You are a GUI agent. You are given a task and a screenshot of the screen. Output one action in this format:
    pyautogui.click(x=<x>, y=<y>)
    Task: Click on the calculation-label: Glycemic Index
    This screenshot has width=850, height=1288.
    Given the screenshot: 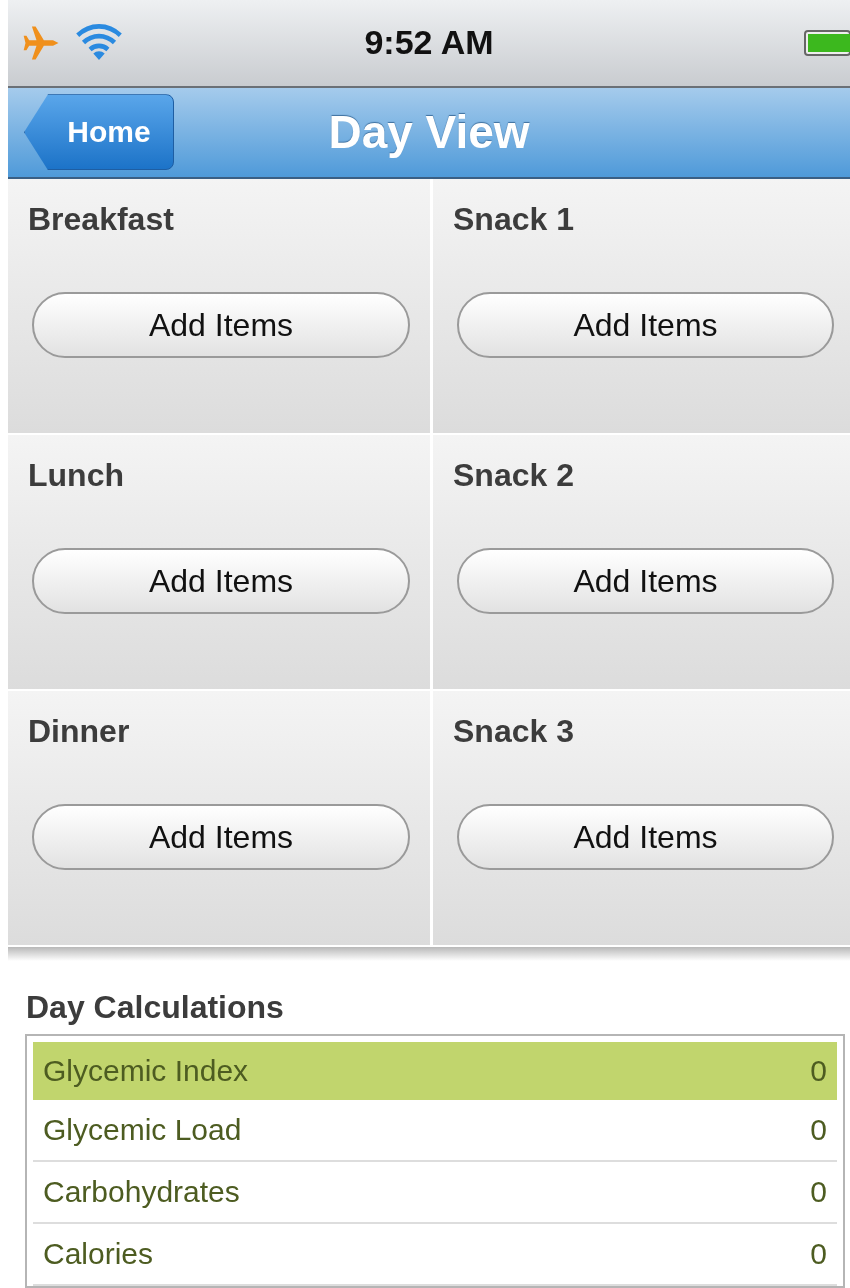 What is the action you would take?
    pyautogui.click(x=146, y=1071)
    